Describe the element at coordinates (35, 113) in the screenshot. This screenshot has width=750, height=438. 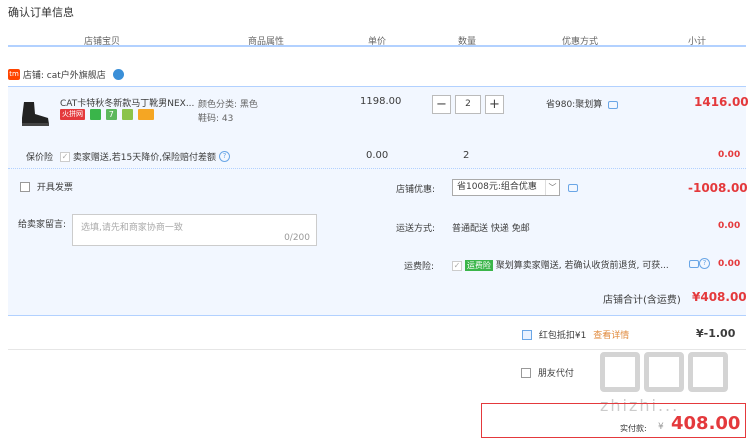
I see `product-image` at that location.